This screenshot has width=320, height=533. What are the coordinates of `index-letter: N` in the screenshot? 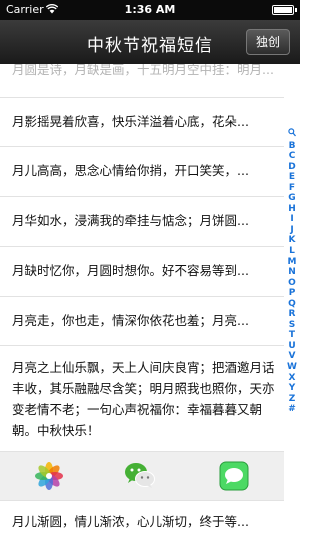 It's located at (292, 272).